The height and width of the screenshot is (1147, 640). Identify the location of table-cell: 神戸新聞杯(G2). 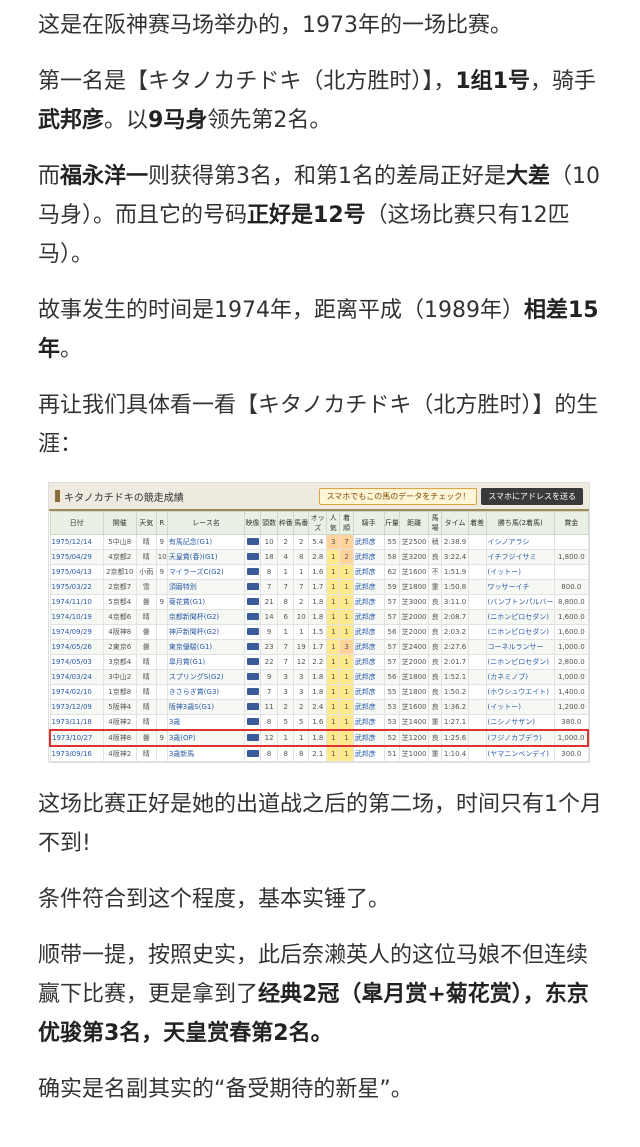
(206, 632).